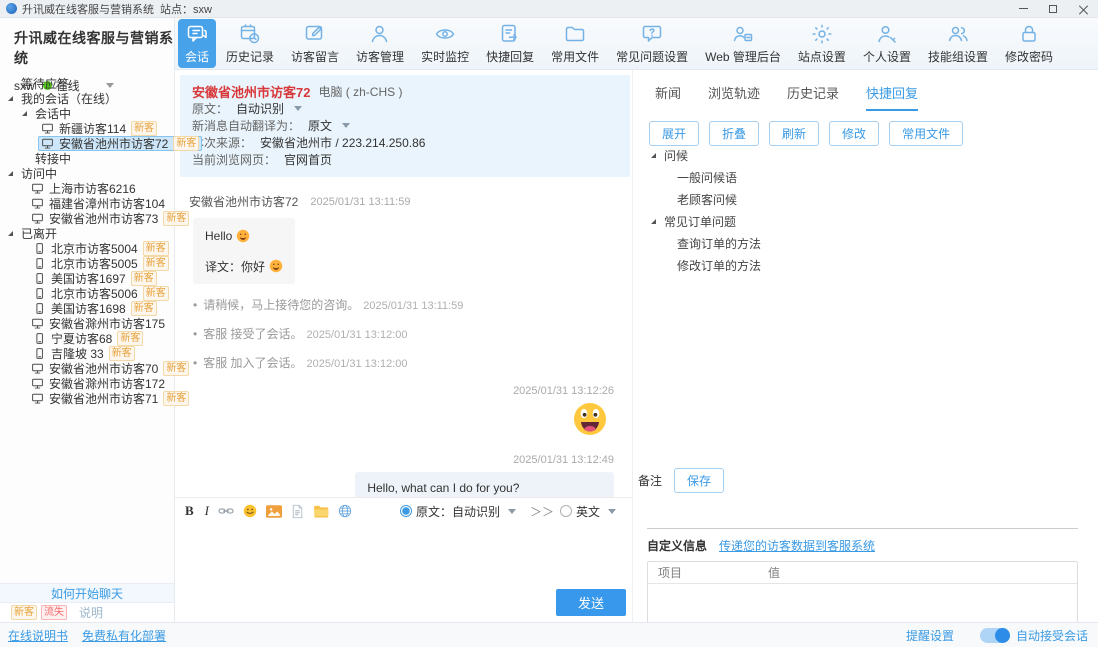 This screenshot has width=1098, height=647. I want to click on toolbar-item-message: 访客留言, so click(315, 43).